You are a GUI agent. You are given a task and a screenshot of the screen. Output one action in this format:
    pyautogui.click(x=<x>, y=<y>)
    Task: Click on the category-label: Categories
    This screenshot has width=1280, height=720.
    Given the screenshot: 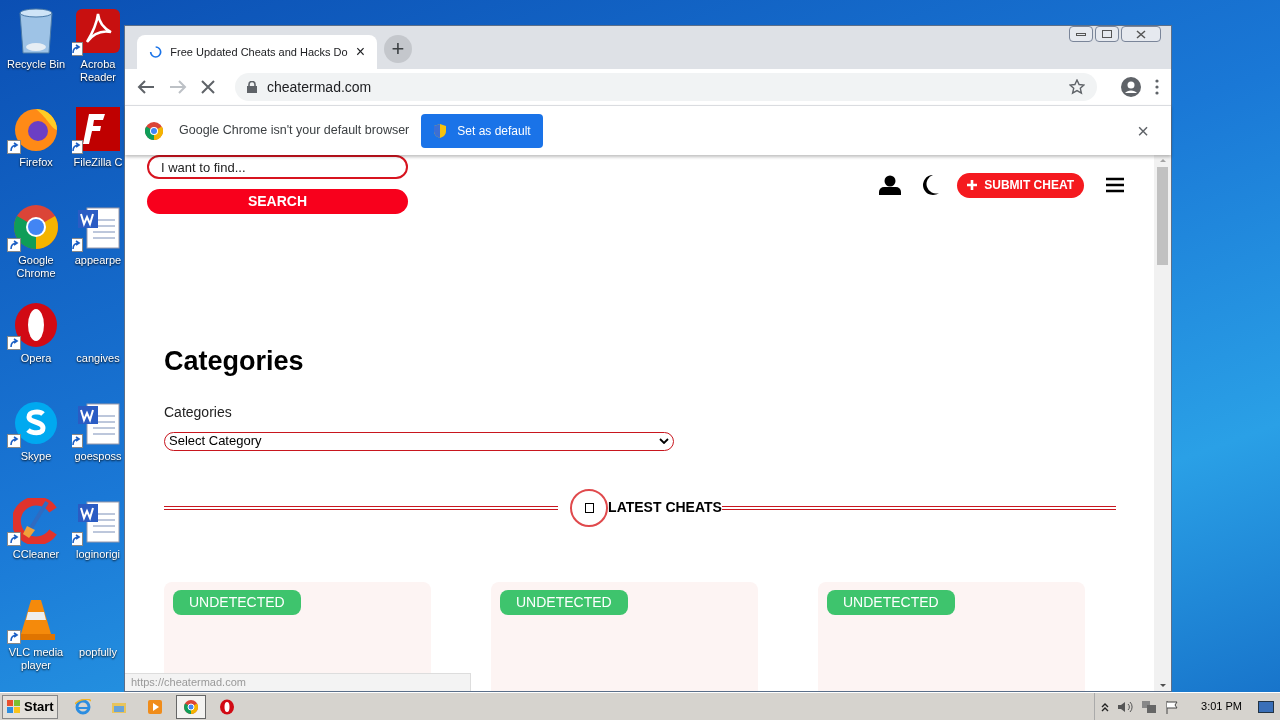 What is the action you would take?
    pyautogui.click(x=198, y=412)
    